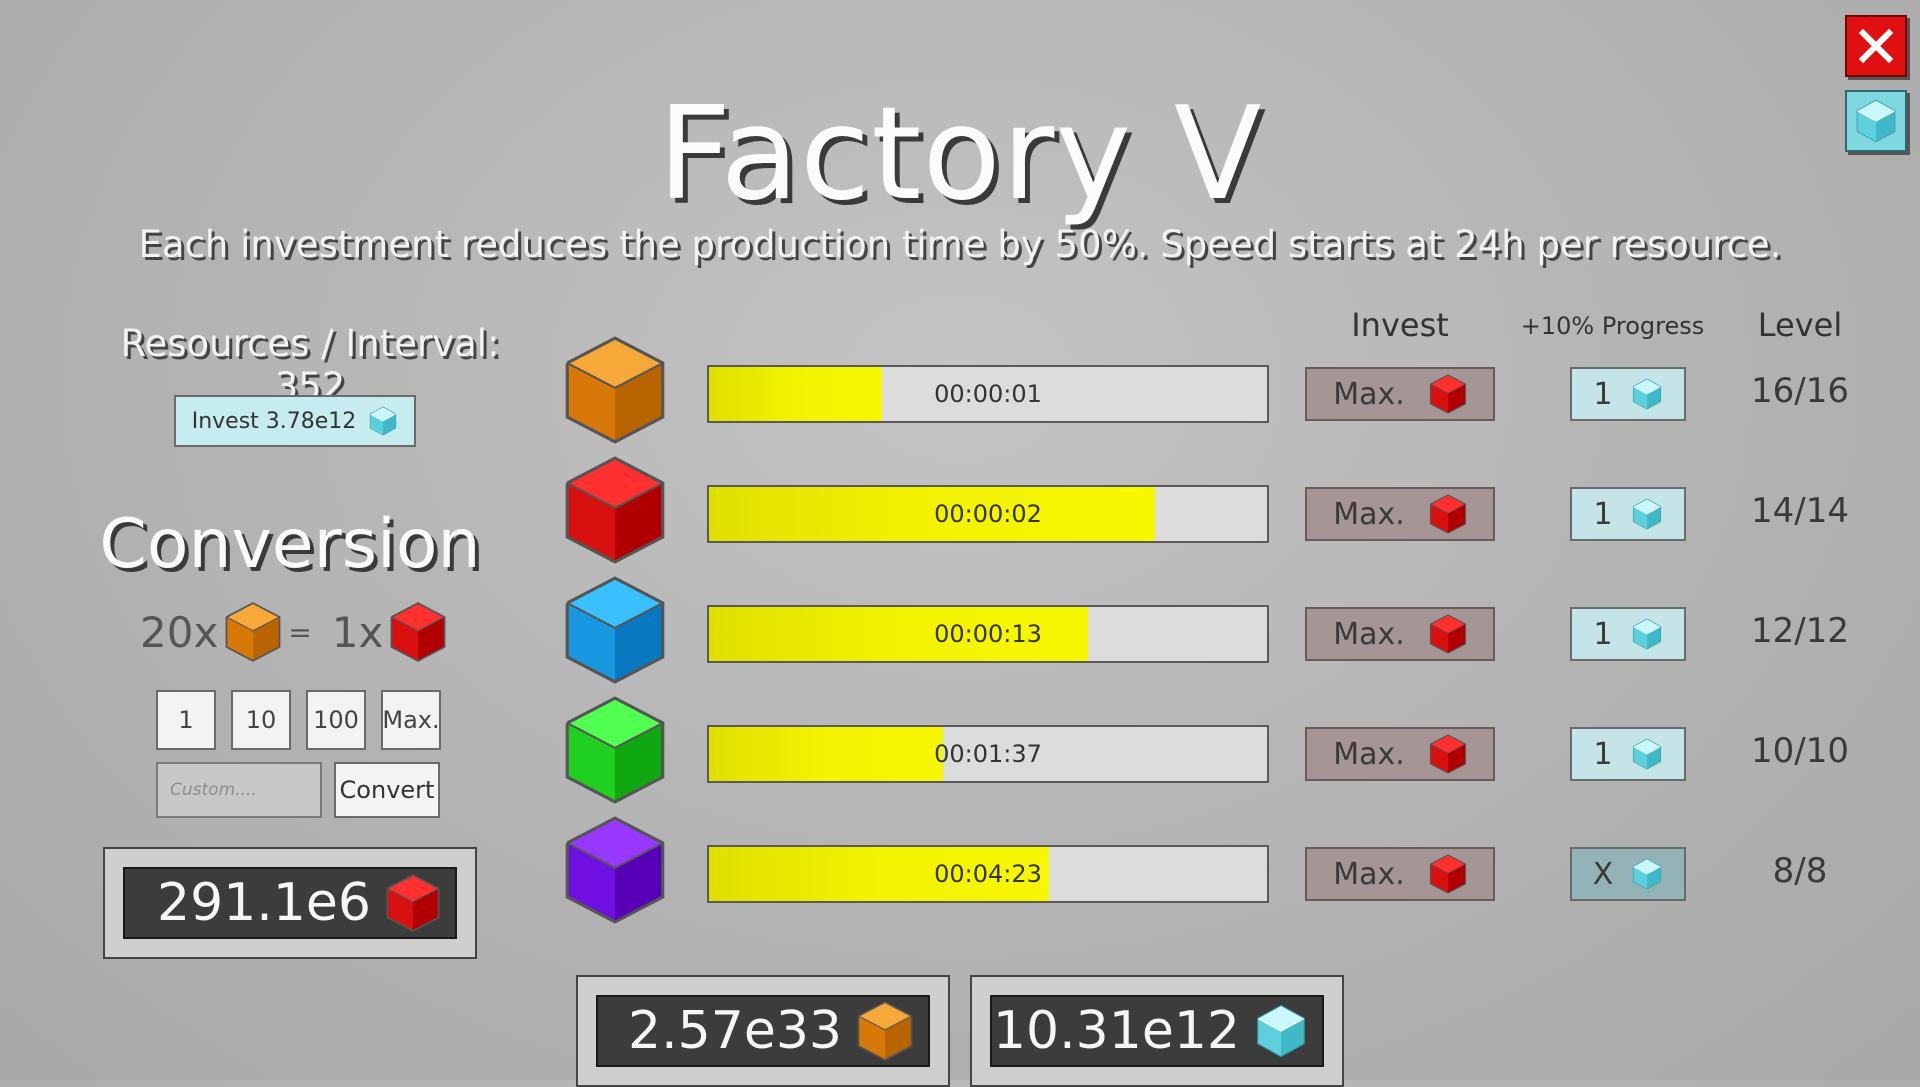 This screenshot has height=1087, width=1920. What do you see at coordinates (261, 720) in the screenshot?
I see `amount-button-10: 10` at bounding box center [261, 720].